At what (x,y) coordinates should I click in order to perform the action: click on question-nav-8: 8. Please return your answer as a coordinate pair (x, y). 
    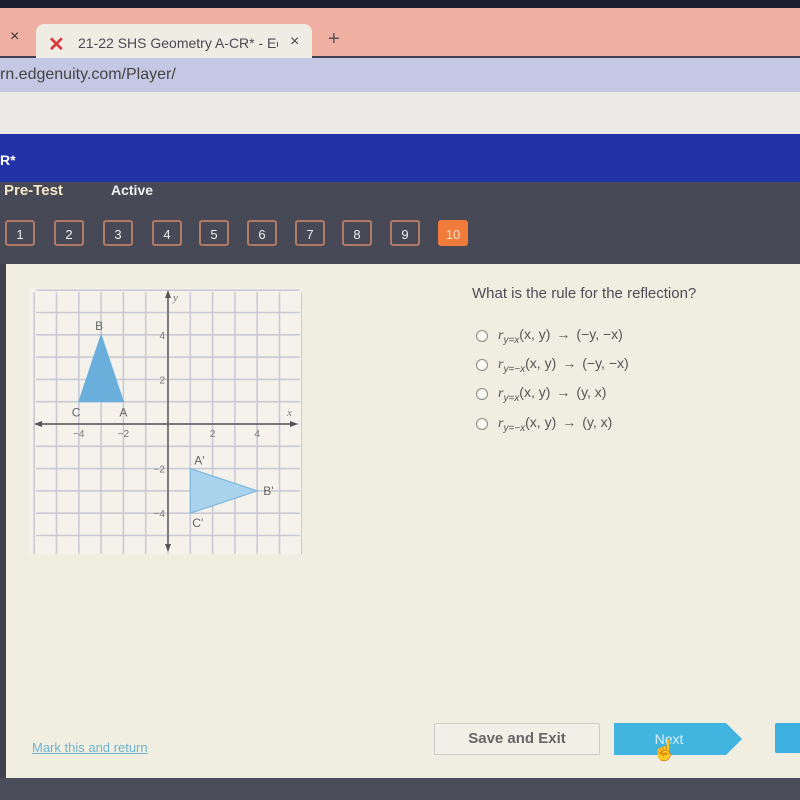
    Looking at the image, I should click on (357, 233).